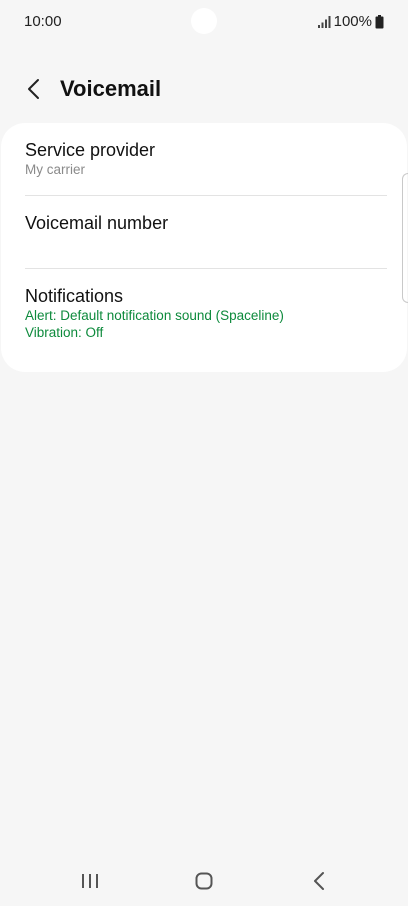 This screenshot has height=906, width=408. I want to click on back-icon, so click(319, 881).